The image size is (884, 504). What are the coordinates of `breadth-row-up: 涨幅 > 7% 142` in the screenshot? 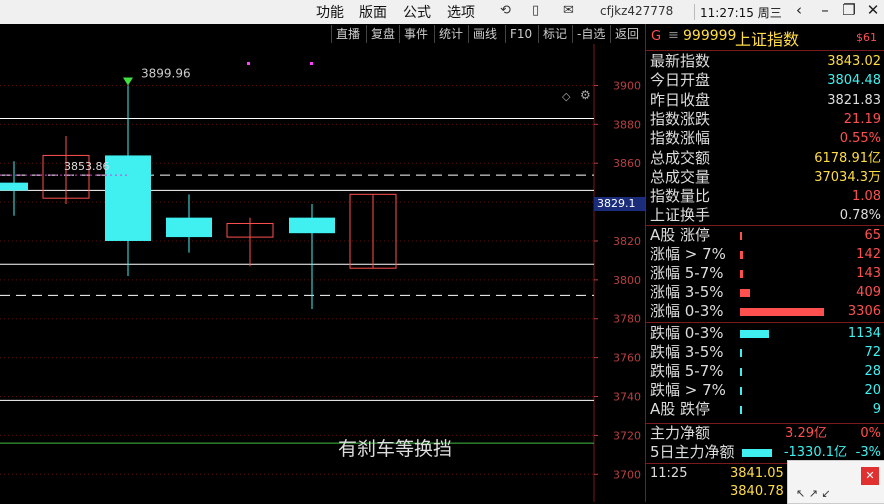 It's located at (765, 254).